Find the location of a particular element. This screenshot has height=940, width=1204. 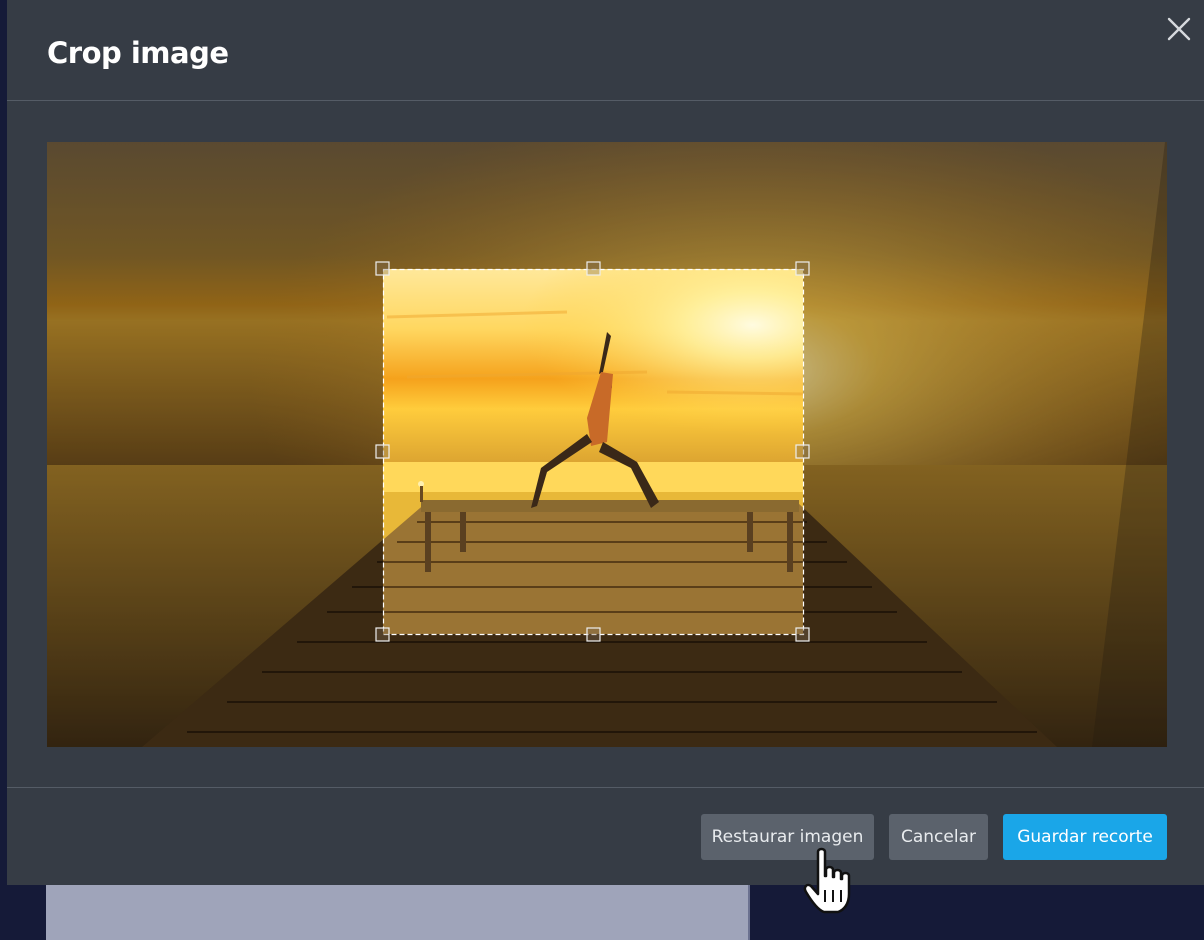

crop-handle-top is located at coordinates (593, 268).